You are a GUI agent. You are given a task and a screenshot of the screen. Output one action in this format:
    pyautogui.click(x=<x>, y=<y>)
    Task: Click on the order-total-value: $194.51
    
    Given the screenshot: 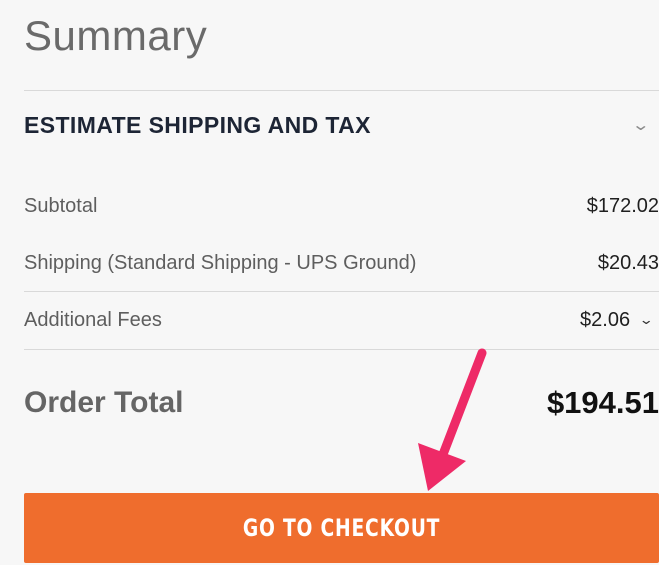 What is the action you would take?
    pyautogui.click(x=602, y=402)
    